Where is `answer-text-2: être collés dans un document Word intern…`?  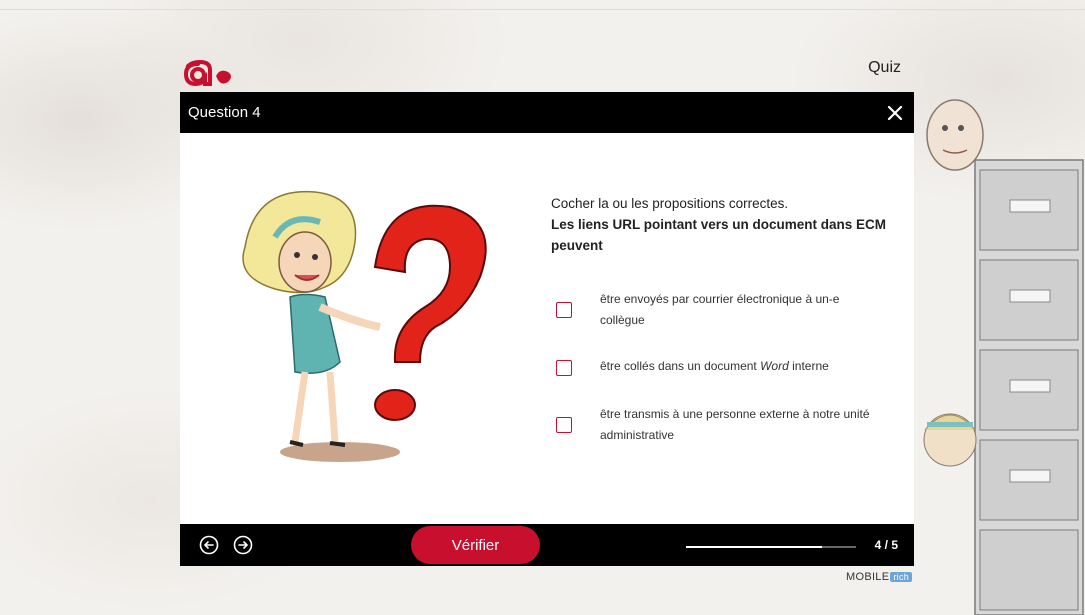
answer-text-2: être collés dans un document Word intern… is located at coordinates (735, 366).